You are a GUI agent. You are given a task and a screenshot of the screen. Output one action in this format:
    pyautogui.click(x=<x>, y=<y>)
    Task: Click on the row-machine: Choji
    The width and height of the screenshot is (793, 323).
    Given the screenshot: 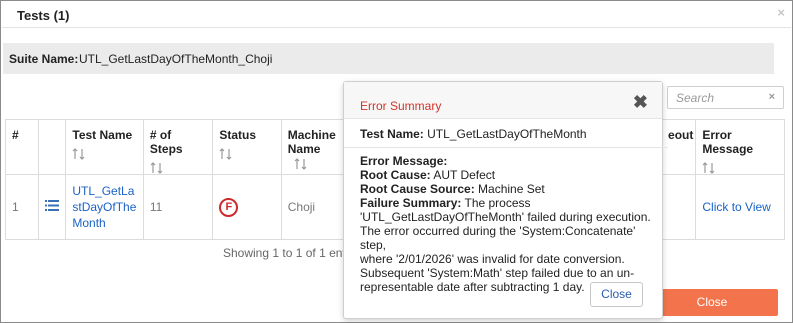 What is the action you would take?
    pyautogui.click(x=313, y=207)
    